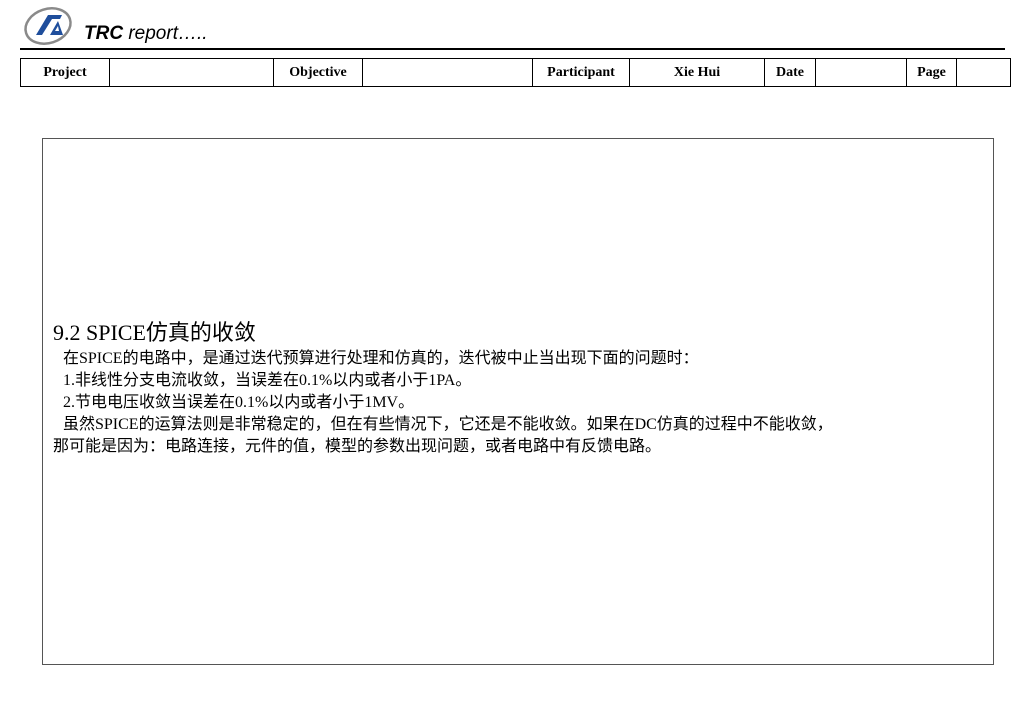  What do you see at coordinates (861, 72) in the screenshot?
I see `date-value` at bounding box center [861, 72].